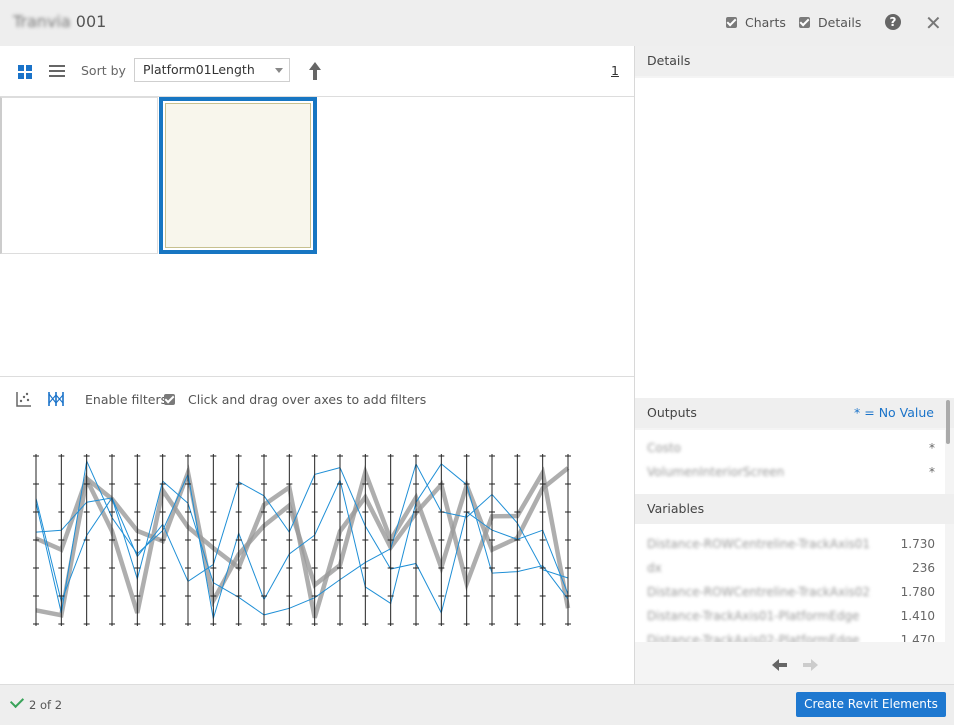 Image resolution: width=954 pixels, height=725 pixels. I want to click on results-toolbar: Sort by Platform01Length 1, so click(317, 71).